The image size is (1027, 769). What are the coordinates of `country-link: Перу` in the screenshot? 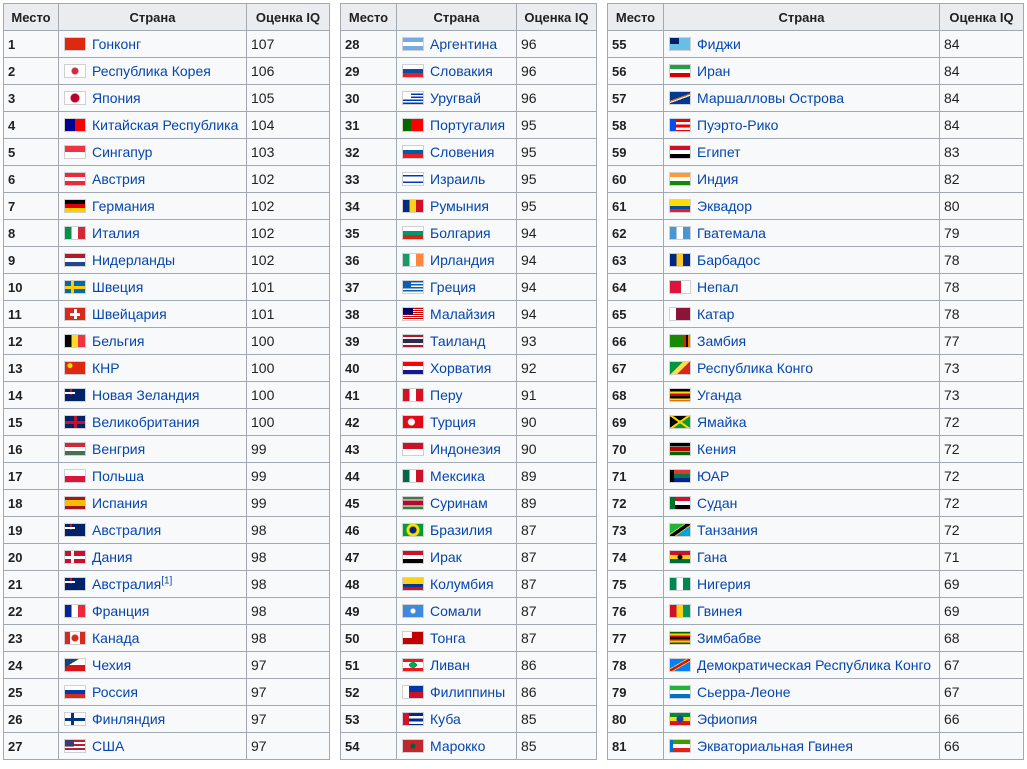 It's located at (446, 395).